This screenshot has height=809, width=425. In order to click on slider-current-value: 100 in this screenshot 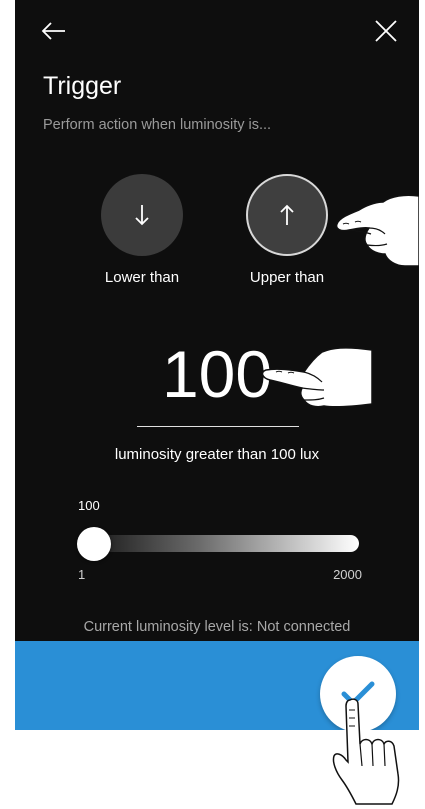, I will do `click(89, 505)`.